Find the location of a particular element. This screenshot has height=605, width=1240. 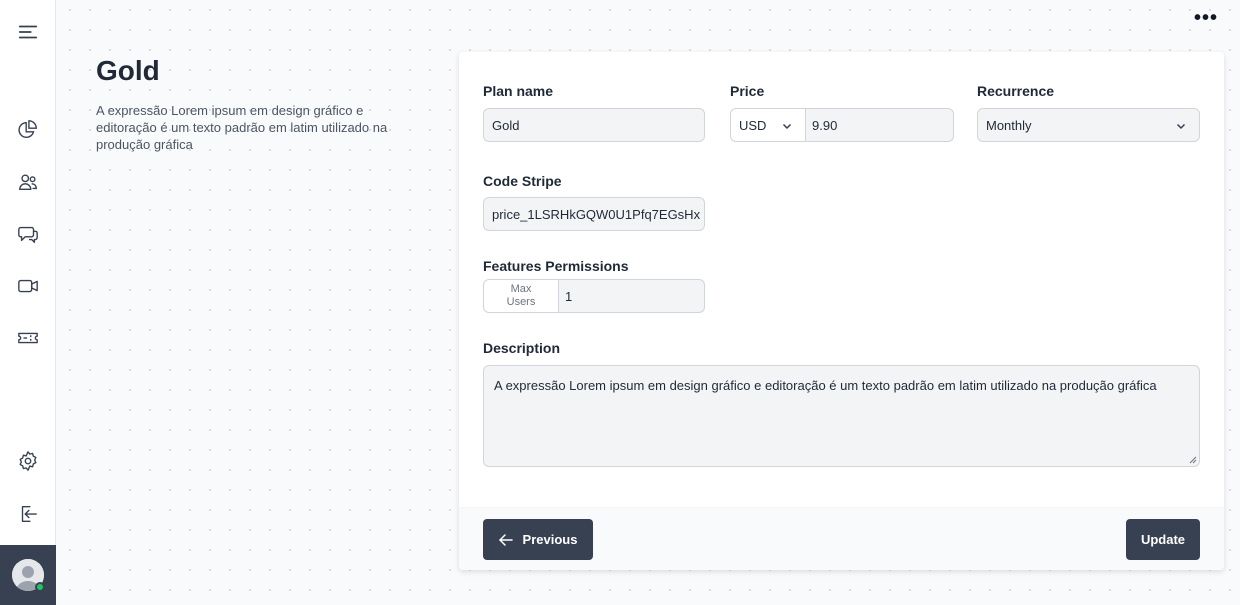

sidebar-item-messages is located at coordinates (28, 234).